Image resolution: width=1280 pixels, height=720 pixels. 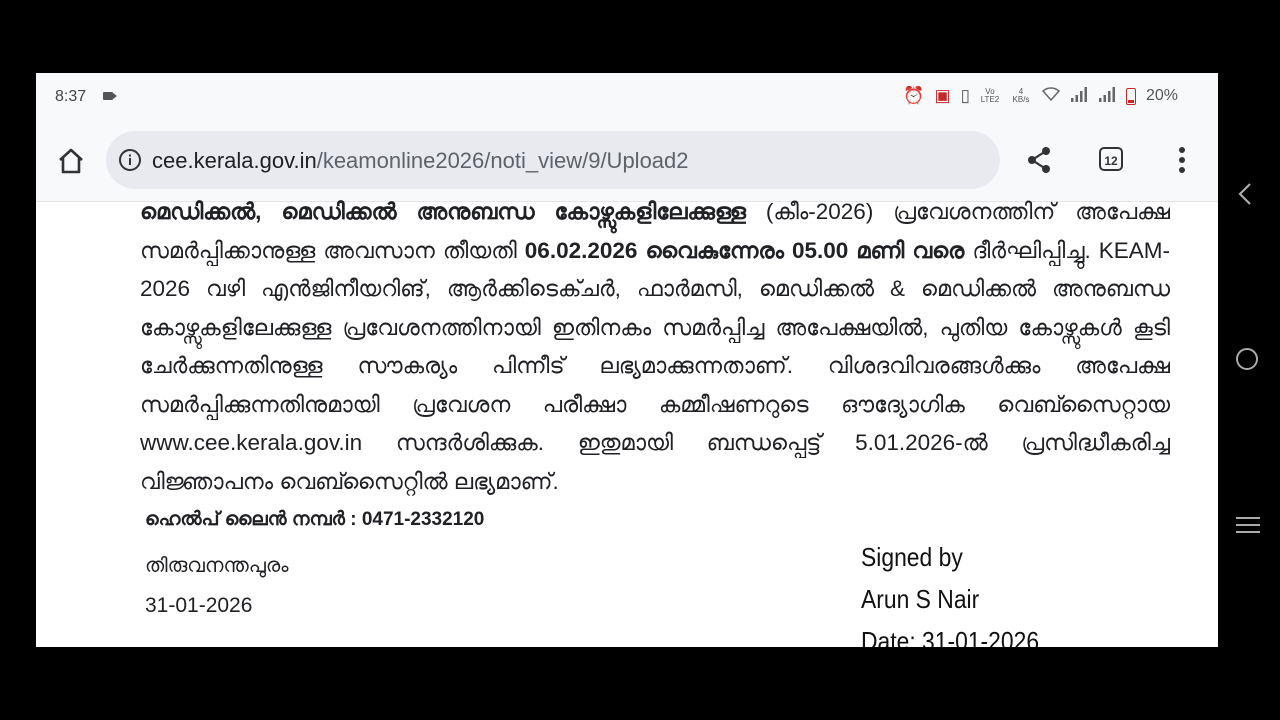 What do you see at coordinates (199, 605) in the screenshot?
I see `notice-date: 31-01-2026` at bounding box center [199, 605].